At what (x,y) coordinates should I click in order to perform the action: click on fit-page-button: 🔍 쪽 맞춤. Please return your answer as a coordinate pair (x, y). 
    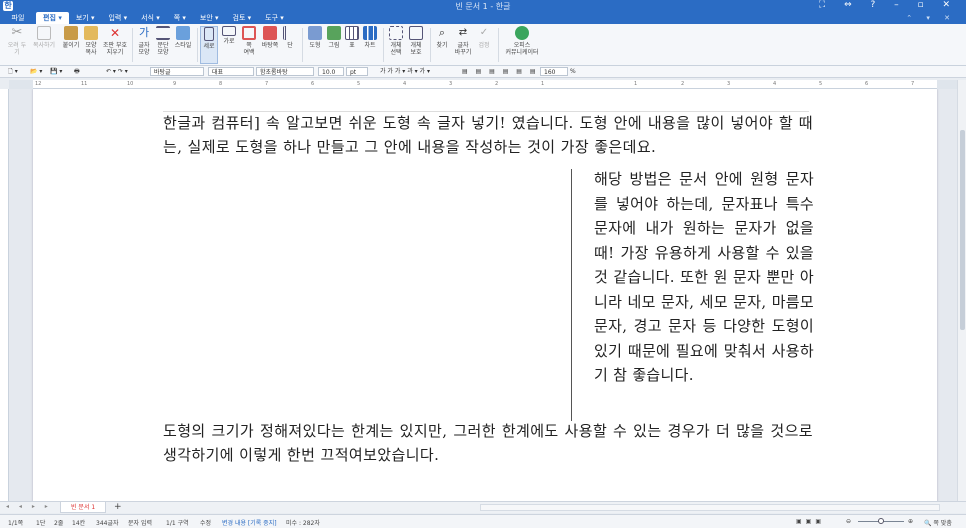
    Looking at the image, I should click on (938, 522).